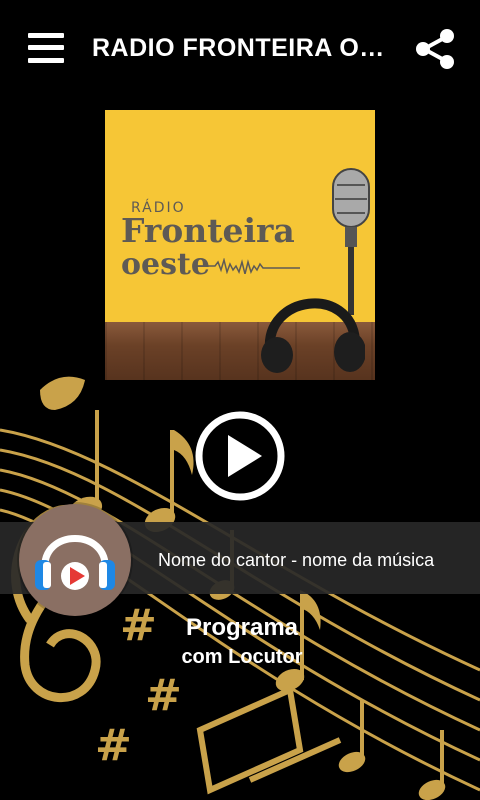  I want to click on hamburger-menu-icon, so click(46, 48).